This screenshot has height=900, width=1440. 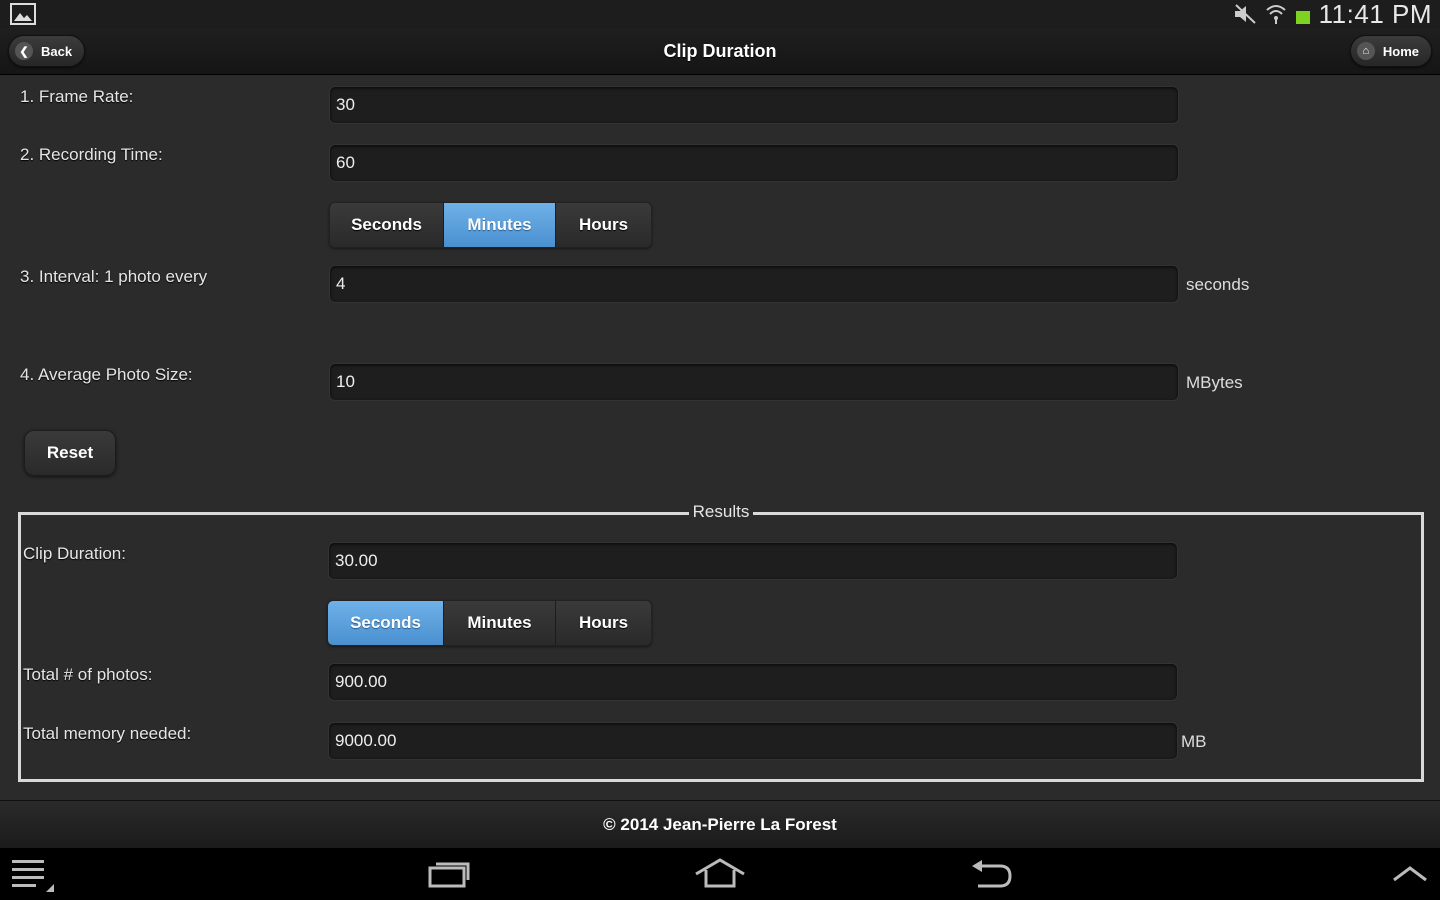 I want to click on total-photos-output: 900.00, so click(x=753, y=682).